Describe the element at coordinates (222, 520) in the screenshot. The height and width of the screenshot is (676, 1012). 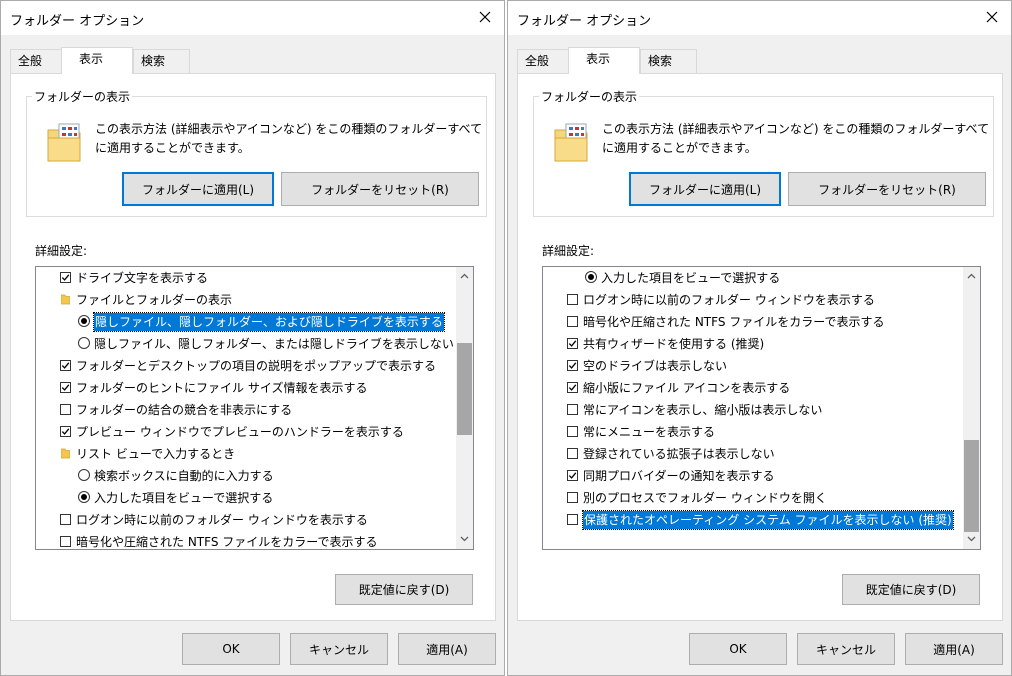
I see `list-item-label: ログオン時に以前のフォルダー ウィンドウを表示する` at that location.